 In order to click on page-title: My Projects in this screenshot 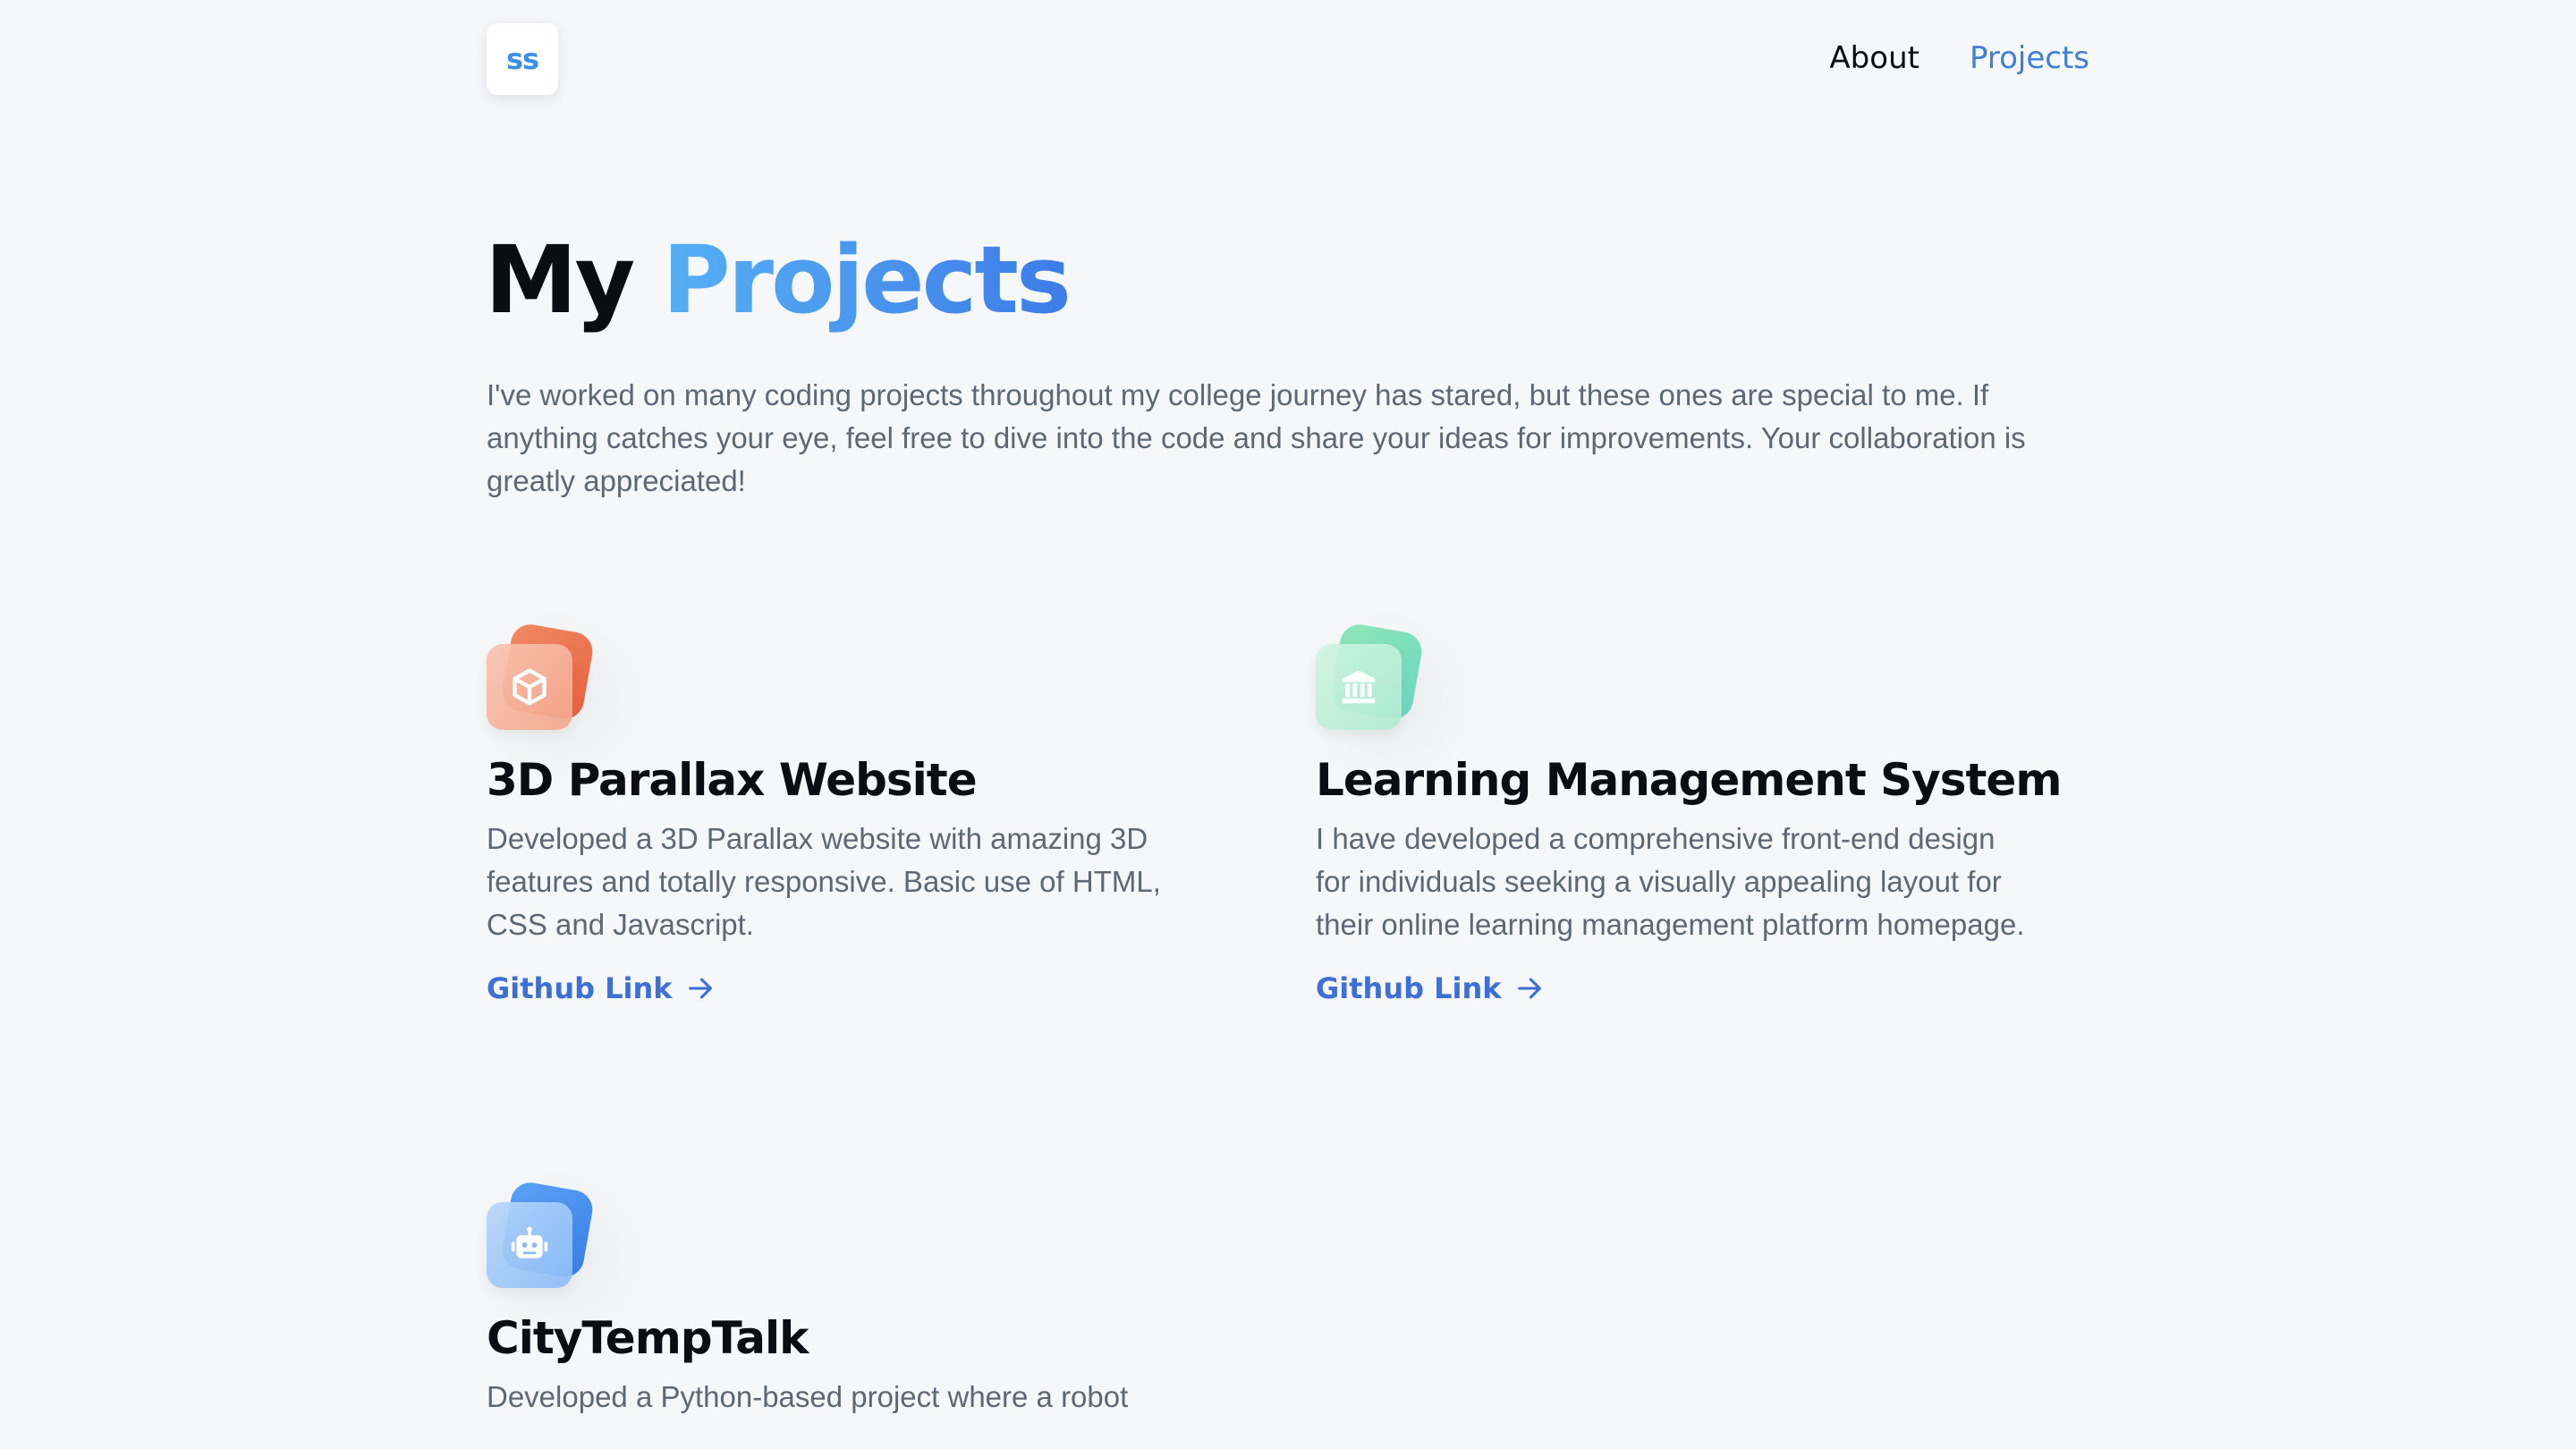, I will do `click(778, 280)`.